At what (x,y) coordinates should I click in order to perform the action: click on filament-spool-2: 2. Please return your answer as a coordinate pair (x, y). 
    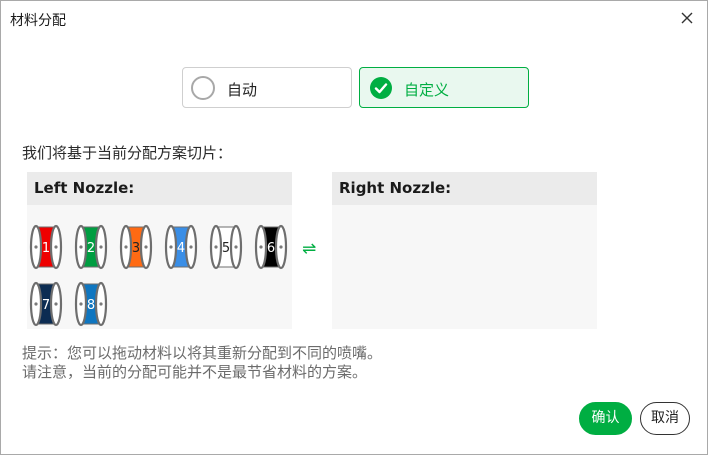
    Looking at the image, I should click on (91, 247).